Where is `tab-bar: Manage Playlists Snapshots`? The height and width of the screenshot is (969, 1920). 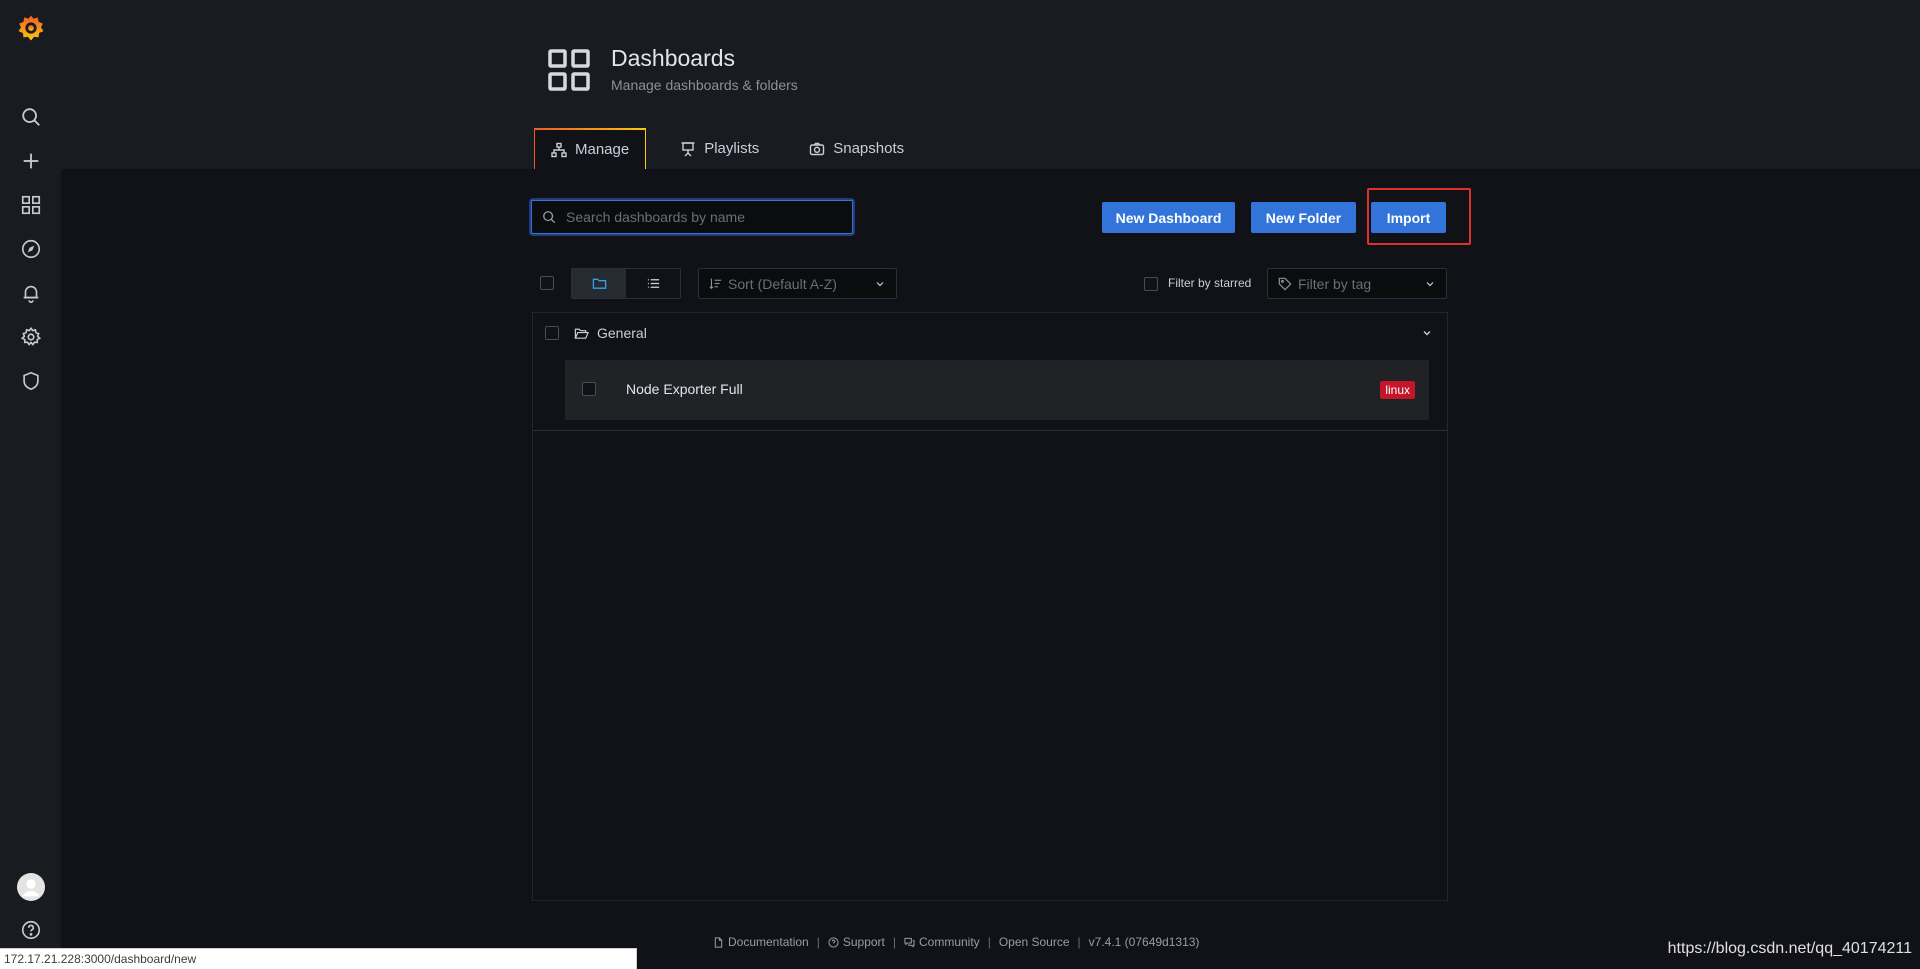 tab-bar: Manage Playlists Snapshots is located at coordinates (727, 148).